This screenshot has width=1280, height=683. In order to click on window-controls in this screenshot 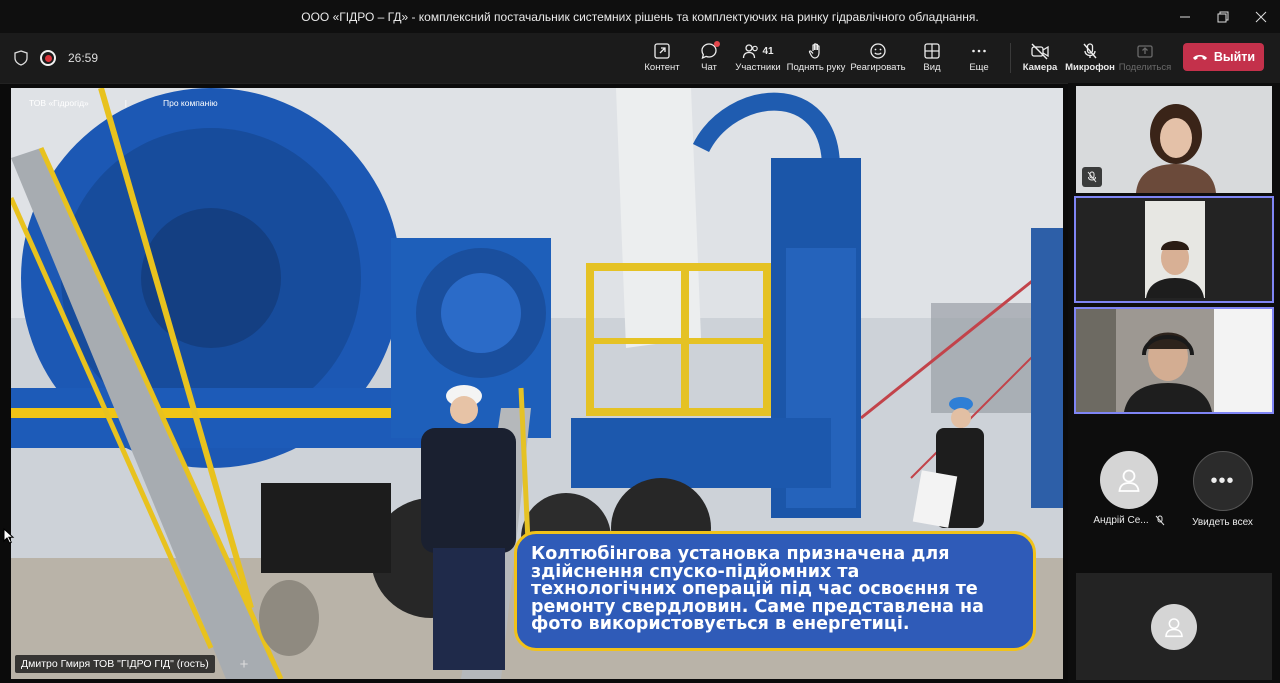, I will do `click(1223, 16)`.